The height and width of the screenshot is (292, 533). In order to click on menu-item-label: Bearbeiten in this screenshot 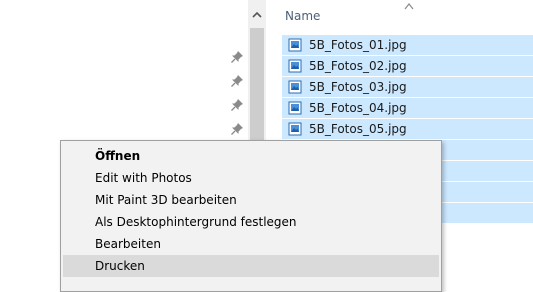, I will do `click(128, 244)`.